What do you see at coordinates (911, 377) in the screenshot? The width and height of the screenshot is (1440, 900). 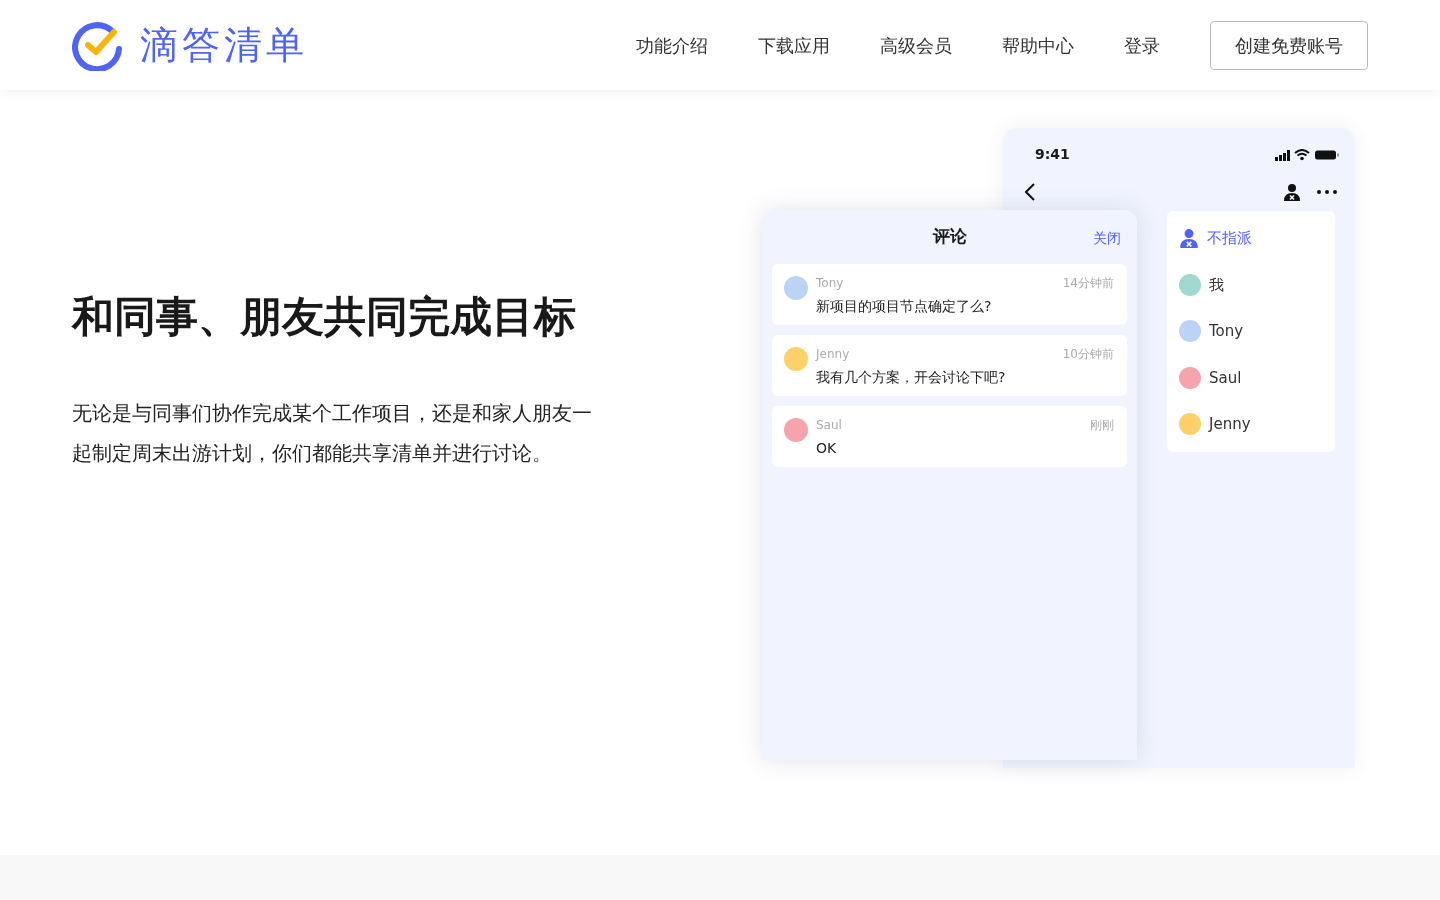 I see `comment-text: 我有几个方案，开会讨论下吧?` at bounding box center [911, 377].